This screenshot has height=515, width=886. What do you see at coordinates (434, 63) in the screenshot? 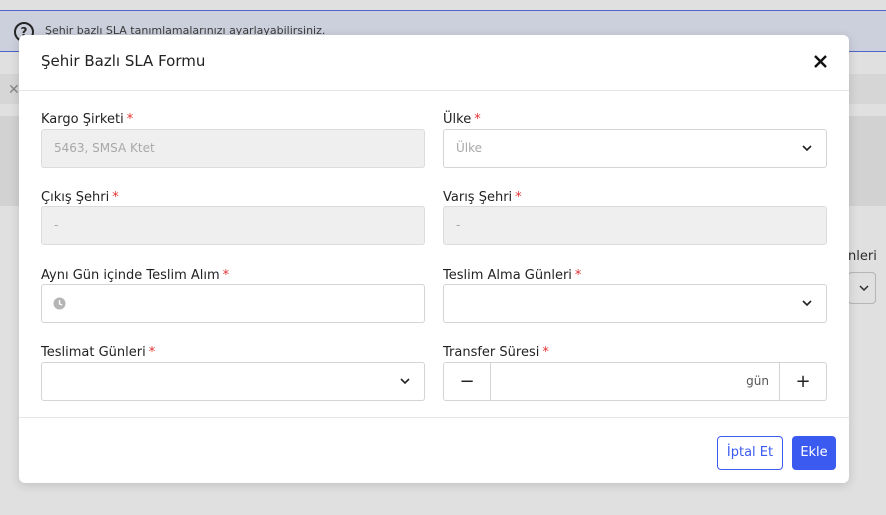
I see `modal-header: Şehir Bazlı SLA Formu` at bounding box center [434, 63].